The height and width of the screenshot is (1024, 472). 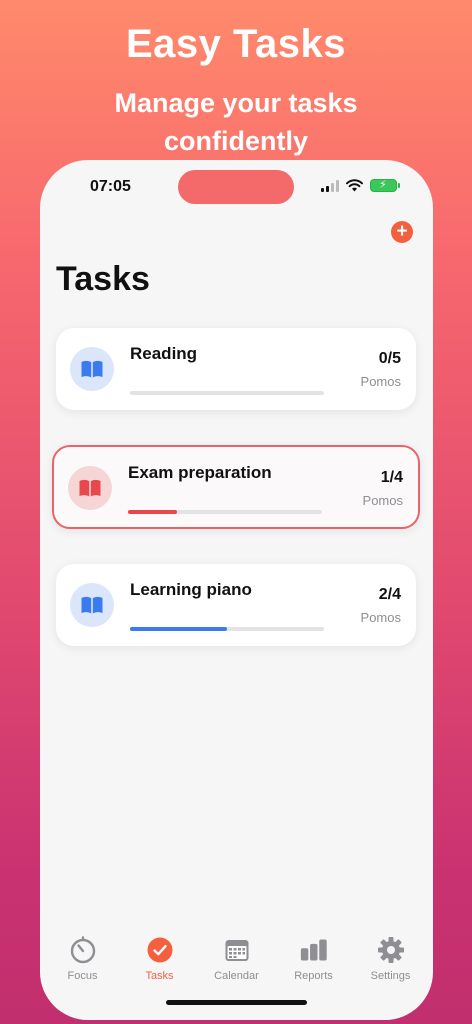 I want to click on tab-calendar-label: Calendar, so click(x=236, y=976).